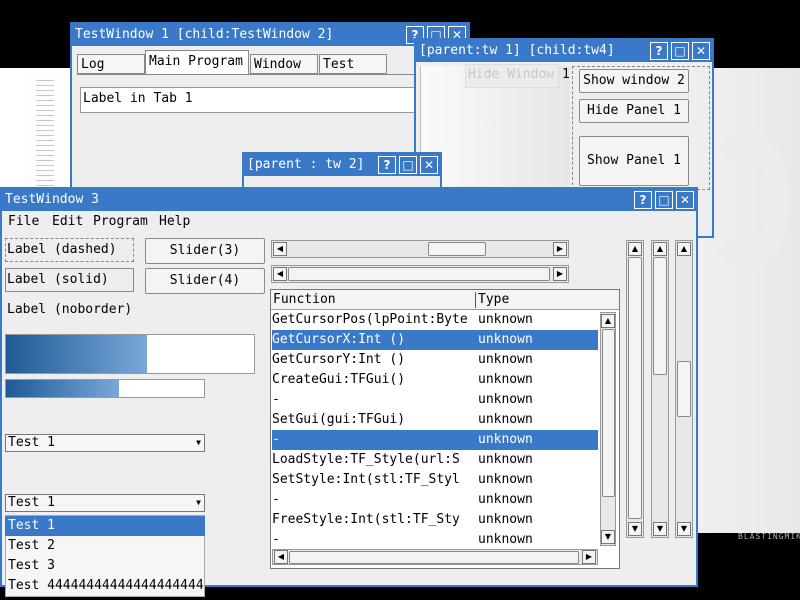  What do you see at coordinates (435, 340) in the screenshot?
I see `table-row: GetCursorX:Int () unknown` at bounding box center [435, 340].